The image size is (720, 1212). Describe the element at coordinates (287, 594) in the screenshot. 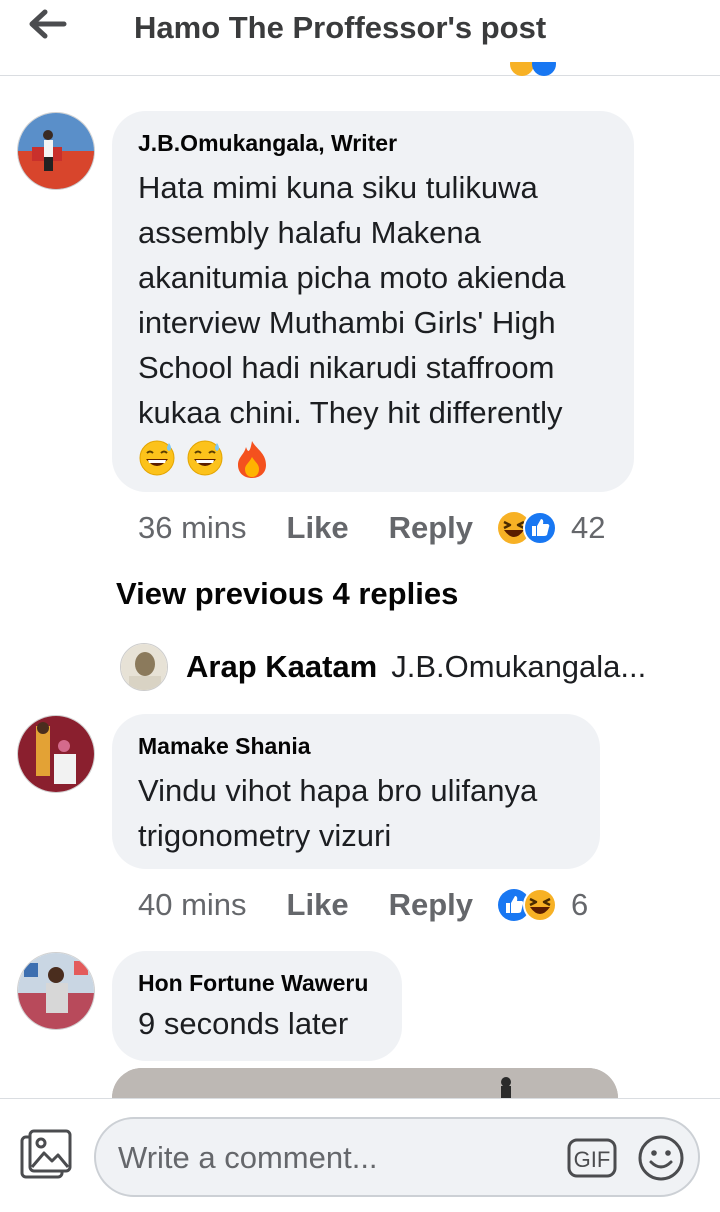

I see `view-previous-replies-link: View previous 4 replies` at that location.